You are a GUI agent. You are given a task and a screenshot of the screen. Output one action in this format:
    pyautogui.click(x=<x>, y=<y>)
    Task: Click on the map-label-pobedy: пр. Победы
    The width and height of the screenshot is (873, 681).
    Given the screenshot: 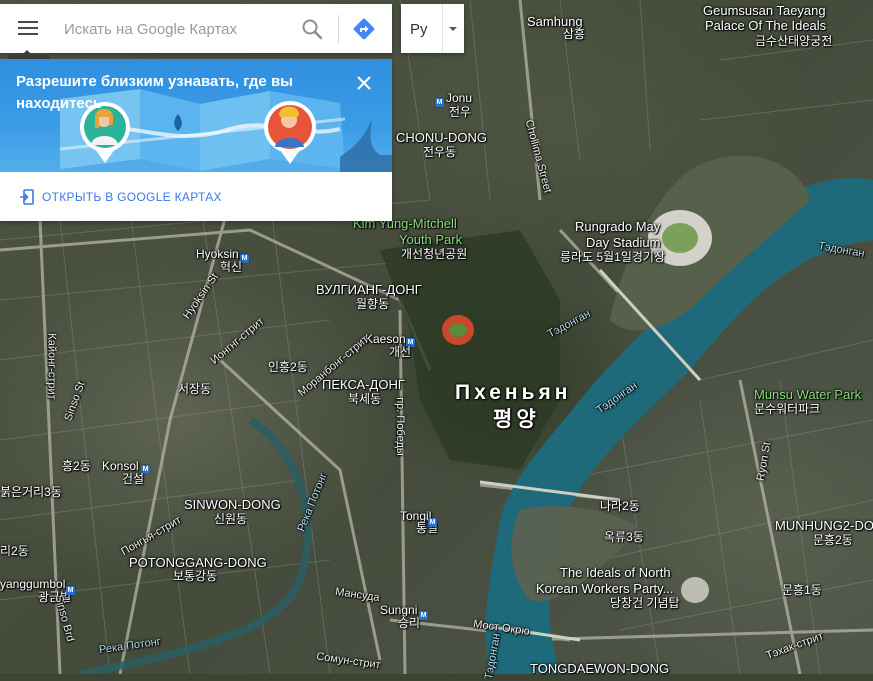 What is the action you would take?
    pyautogui.click(x=399, y=426)
    